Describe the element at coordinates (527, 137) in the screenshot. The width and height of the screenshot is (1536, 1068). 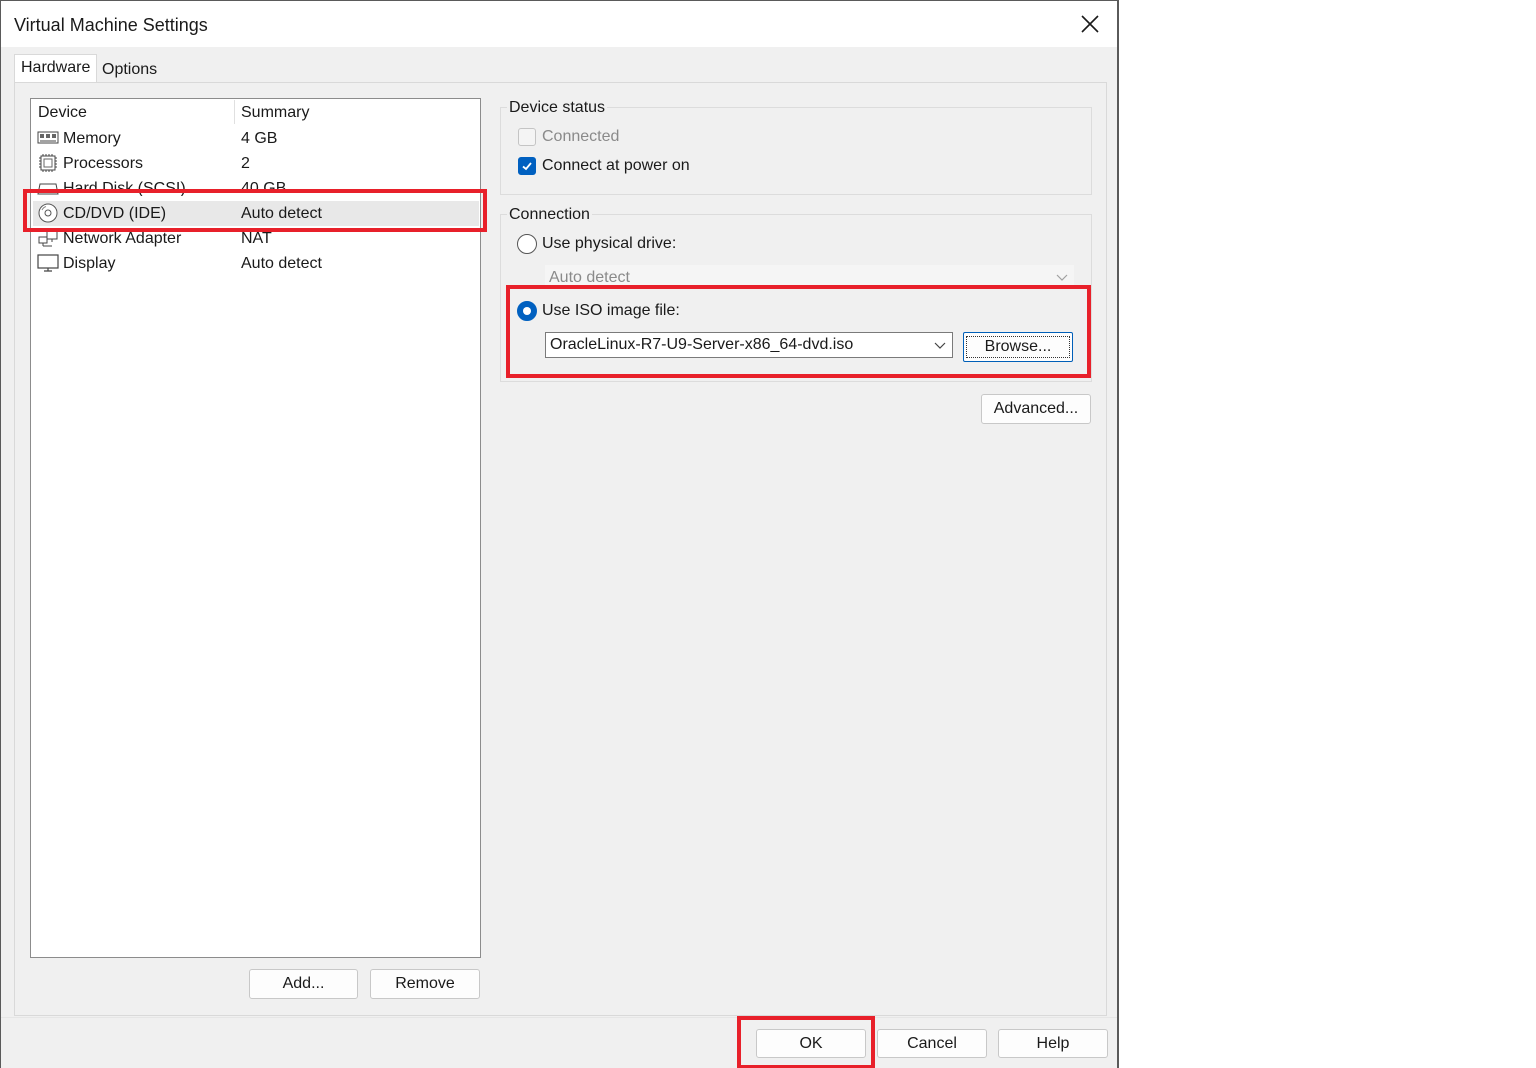
I see `connected-checkbox` at that location.